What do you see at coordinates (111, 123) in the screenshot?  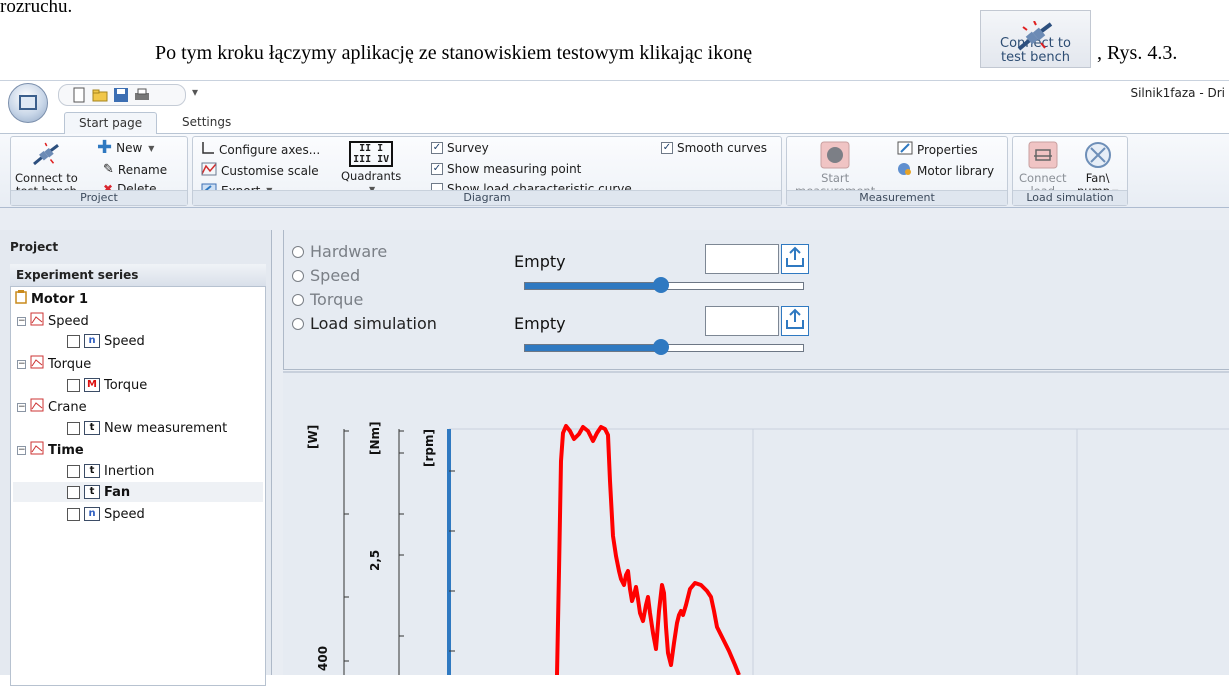 I see `tab-start-page: Start page` at bounding box center [111, 123].